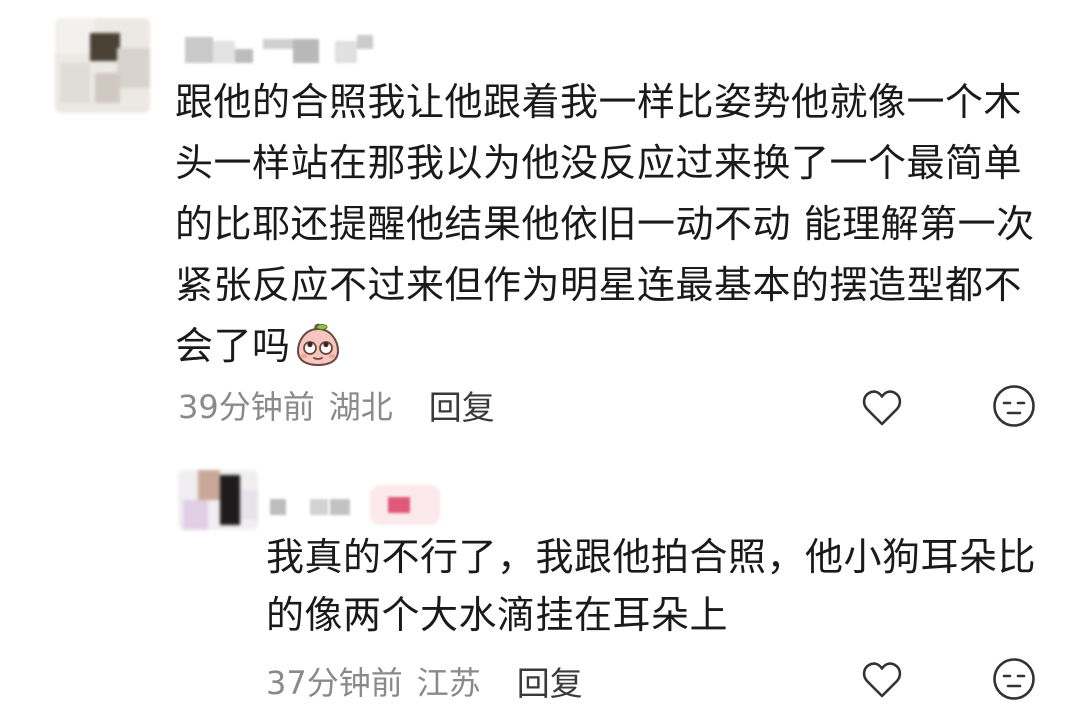 This screenshot has width=1080, height=710. I want to click on comment-meta: 39分钟前 湖北 回复, so click(338, 405).